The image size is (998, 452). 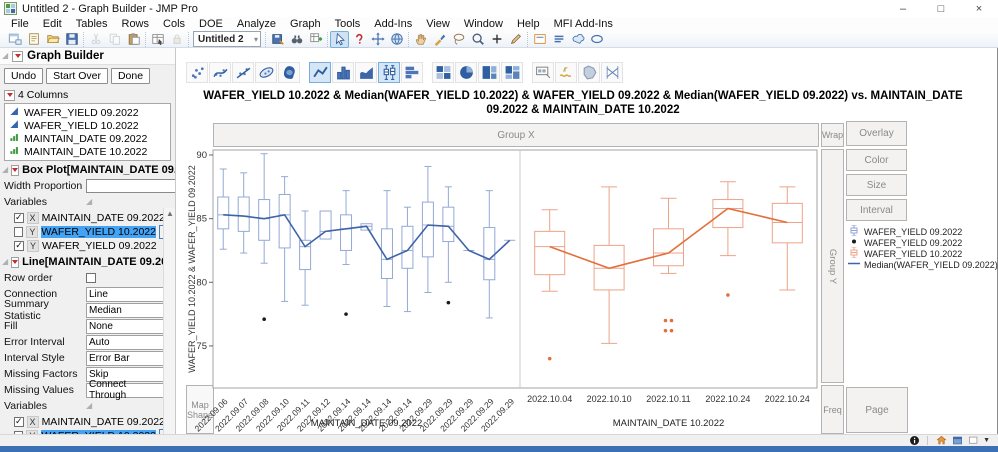 What do you see at coordinates (389, 72) in the screenshot?
I see `palette-box-plot-icon` at bounding box center [389, 72].